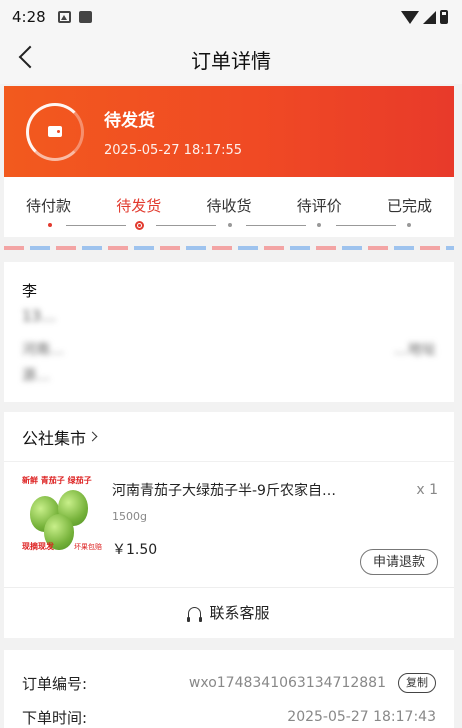 The width and height of the screenshot is (462, 728). I want to click on progress-track, so click(229, 226).